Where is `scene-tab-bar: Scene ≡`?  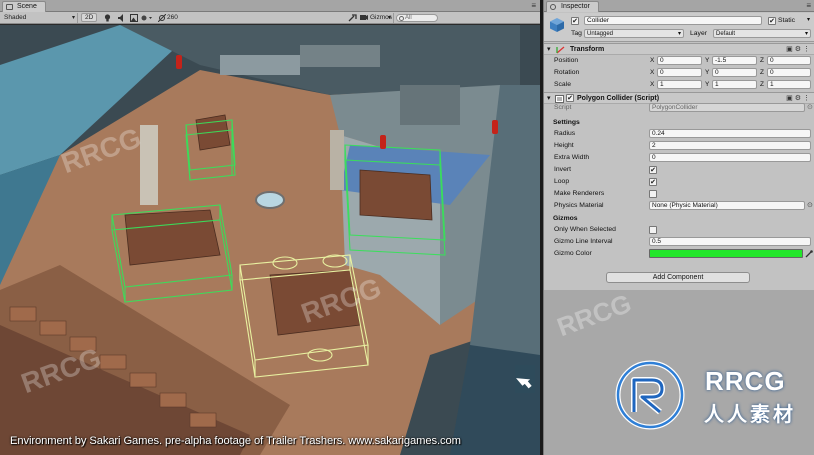 scene-tab-bar: Scene ≡ is located at coordinates (270, 6).